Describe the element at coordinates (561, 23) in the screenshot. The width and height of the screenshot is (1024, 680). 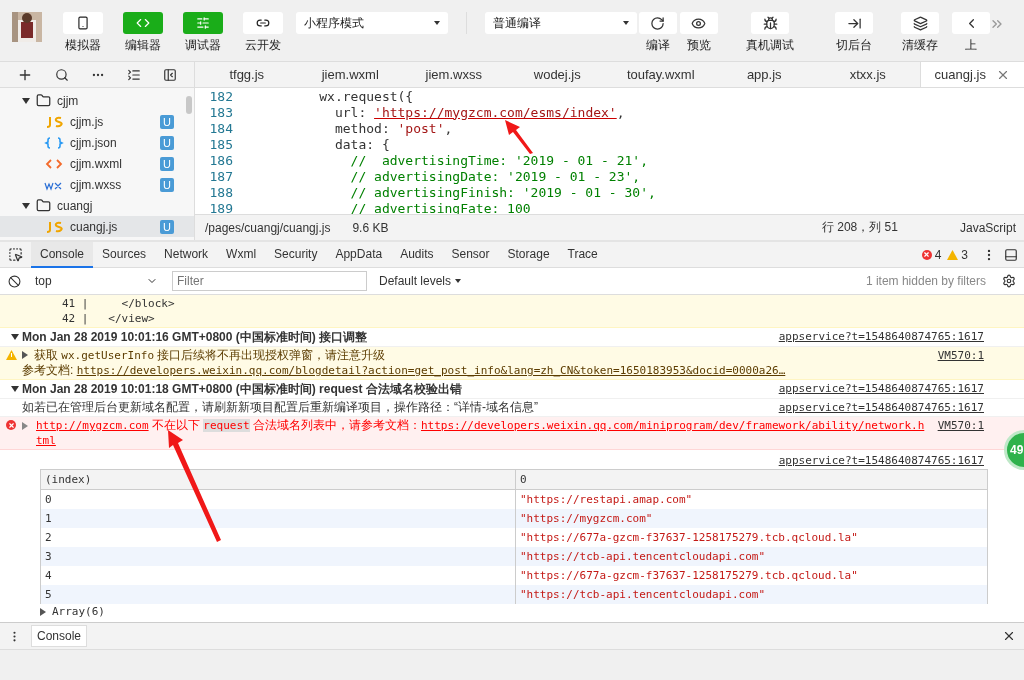
I see `compile-select: 普通编译` at that location.